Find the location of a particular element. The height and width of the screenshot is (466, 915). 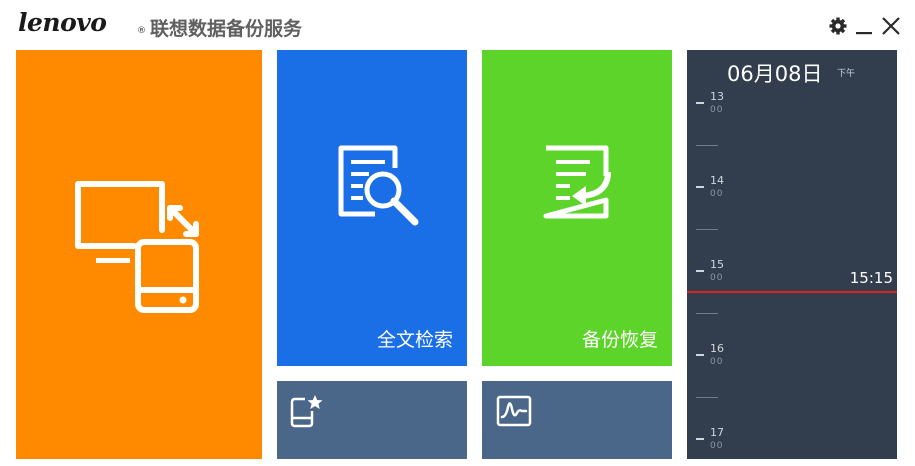

lenovo-logo: lenovo is located at coordinates (62, 22).